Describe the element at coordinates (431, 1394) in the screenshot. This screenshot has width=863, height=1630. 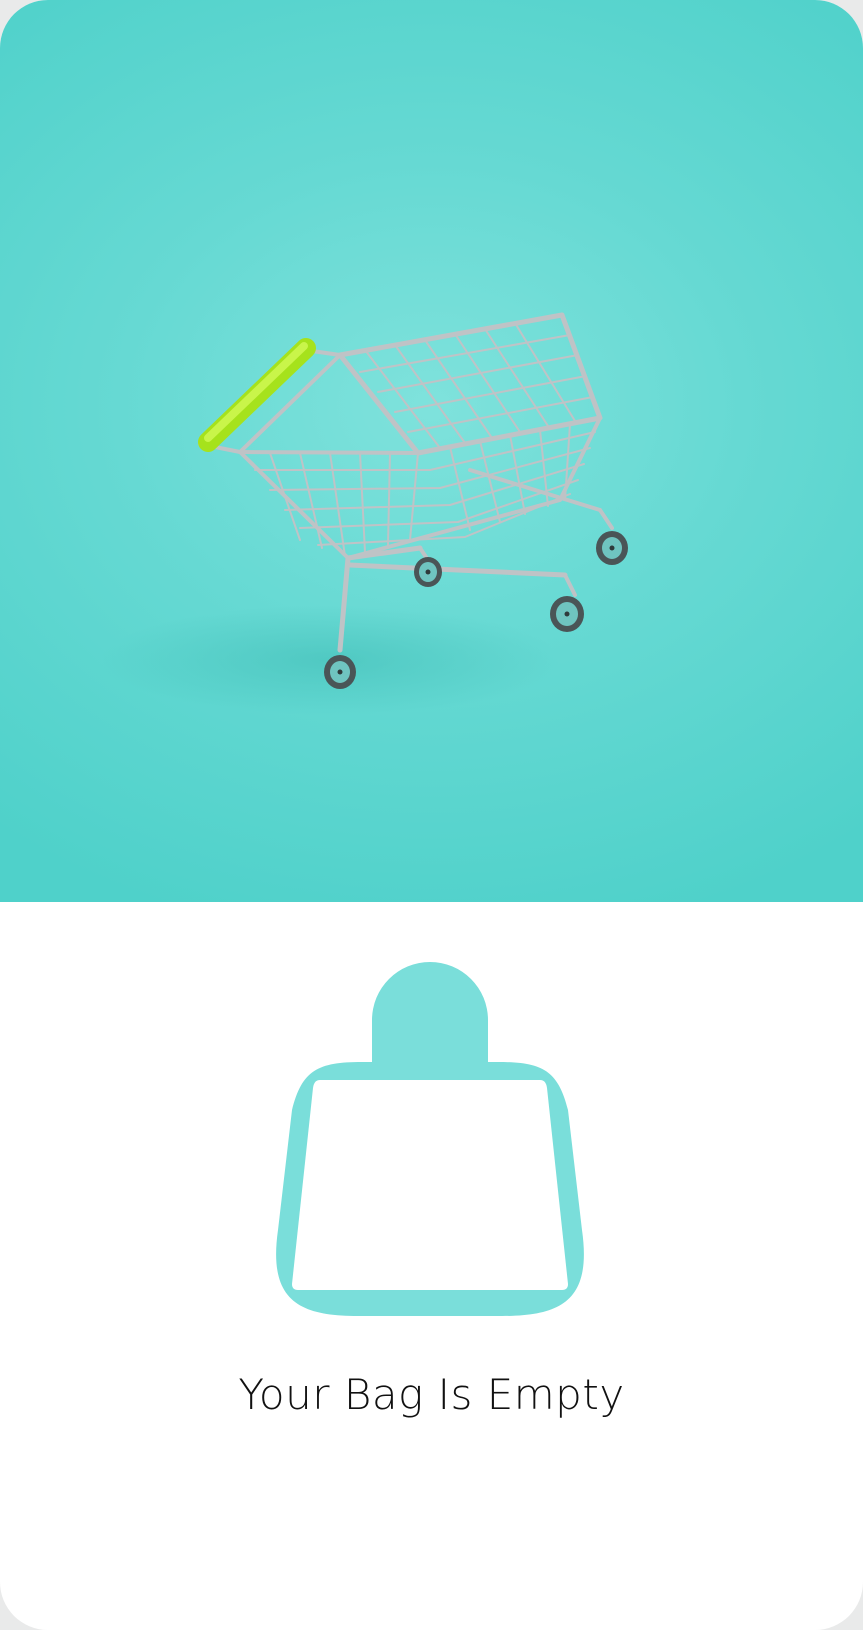
I see `empty-bag-title: Your Bag Is Empty` at that location.